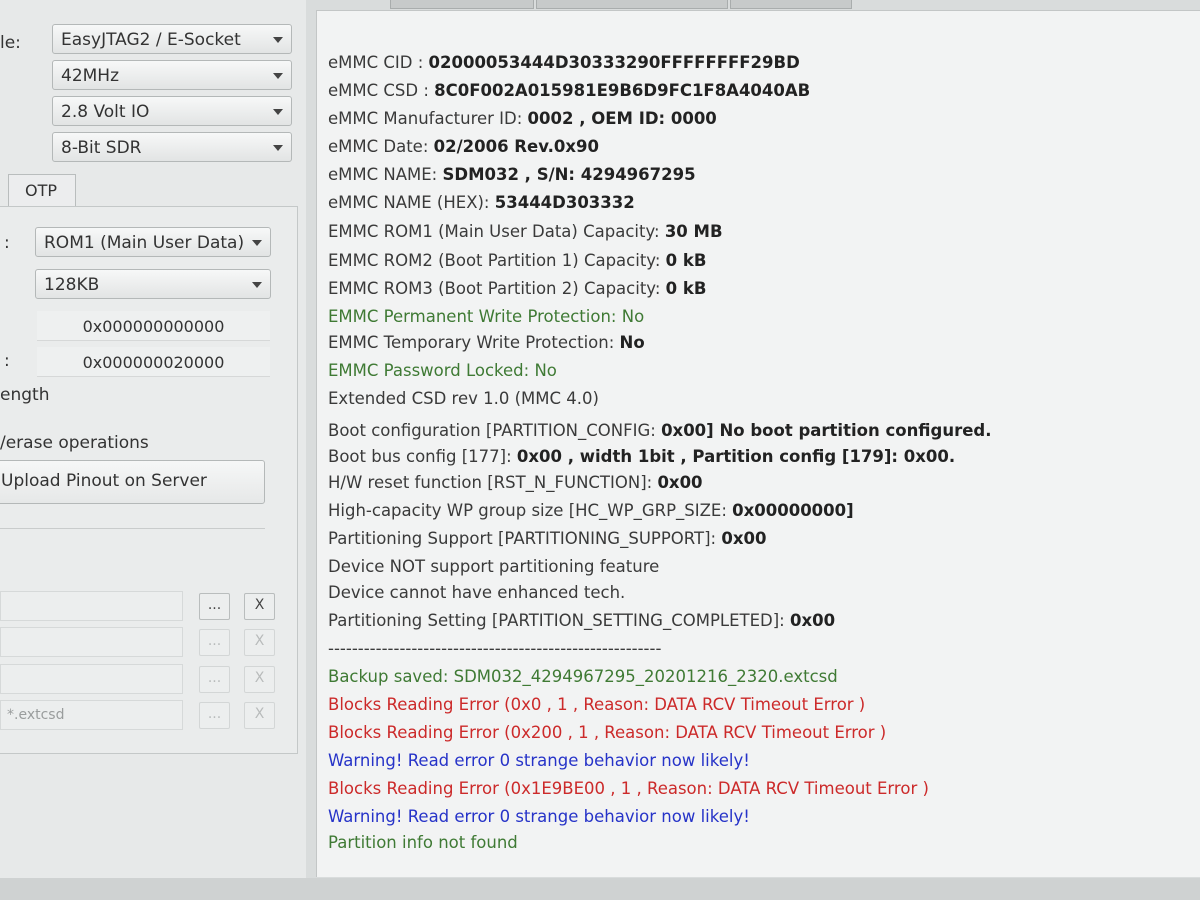 The height and width of the screenshot is (900, 1200). Describe the element at coordinates (153, 326) in the screenshot. I see `start-address-field: 0x000000000000` at that location.